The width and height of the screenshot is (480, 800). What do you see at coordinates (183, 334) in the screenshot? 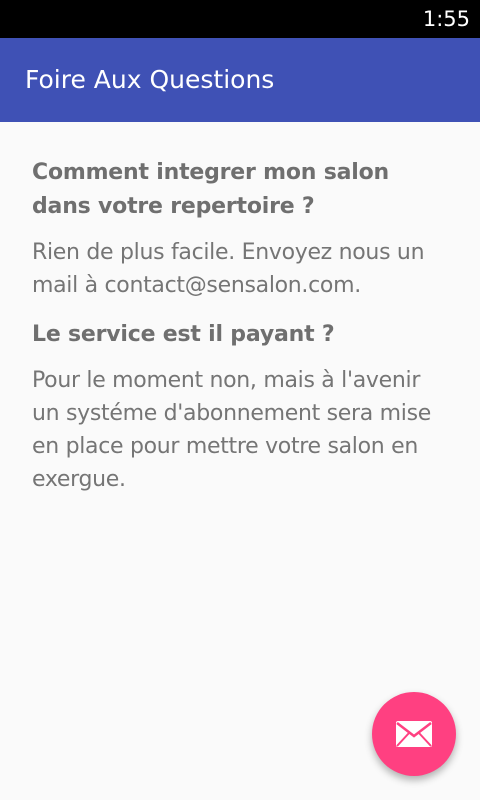
I see `faq-question: Le service est il payant ?` at bounding box center [183, 334].